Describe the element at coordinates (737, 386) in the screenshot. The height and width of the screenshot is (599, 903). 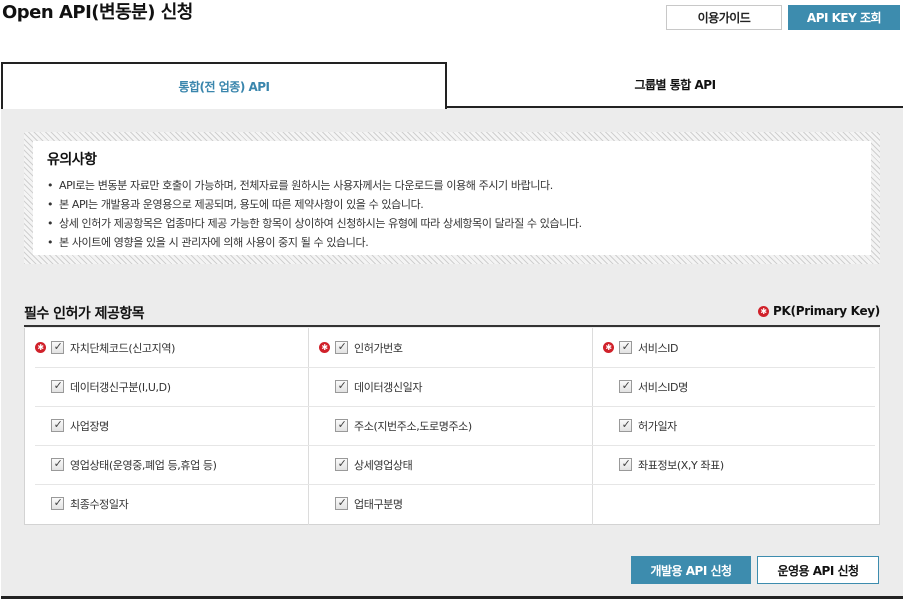
I see `field-item: 서비스ID명` at that location.